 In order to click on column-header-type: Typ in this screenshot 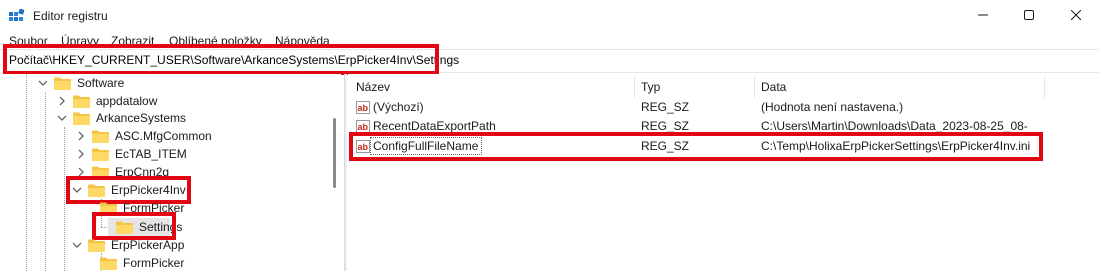, I will do `click(650, 87)`.